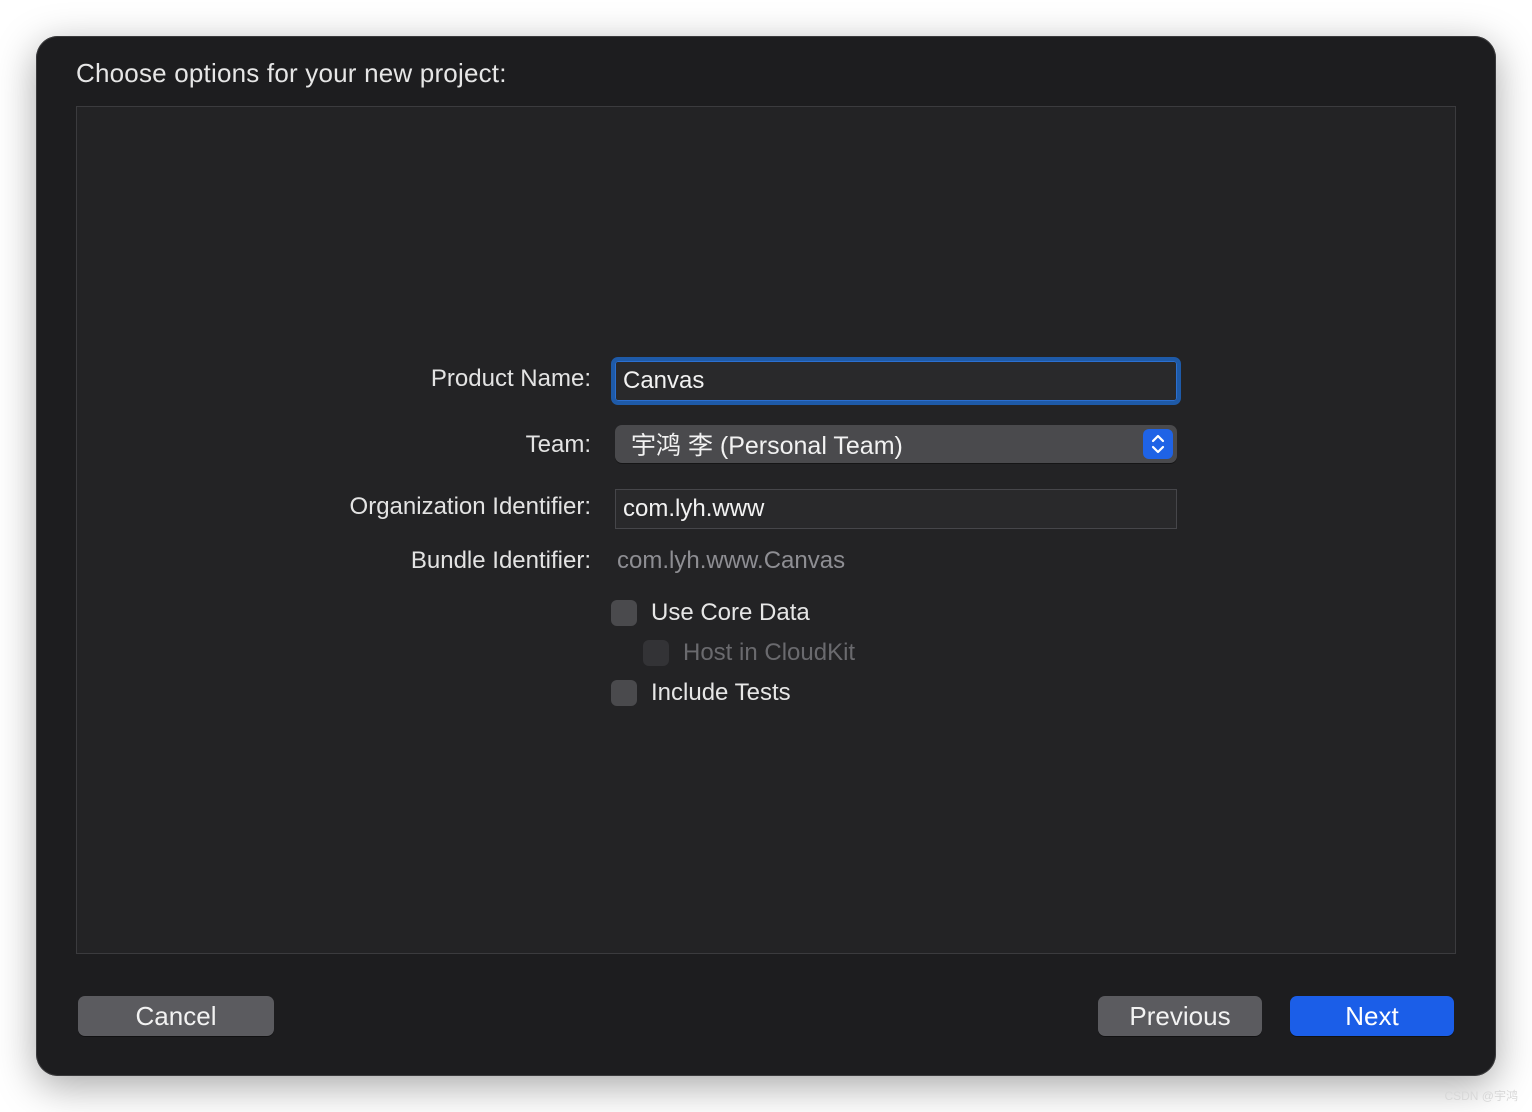 The image size is (1532, 1112). I want to click on product-name-value: Canvas, so click(664, 380).